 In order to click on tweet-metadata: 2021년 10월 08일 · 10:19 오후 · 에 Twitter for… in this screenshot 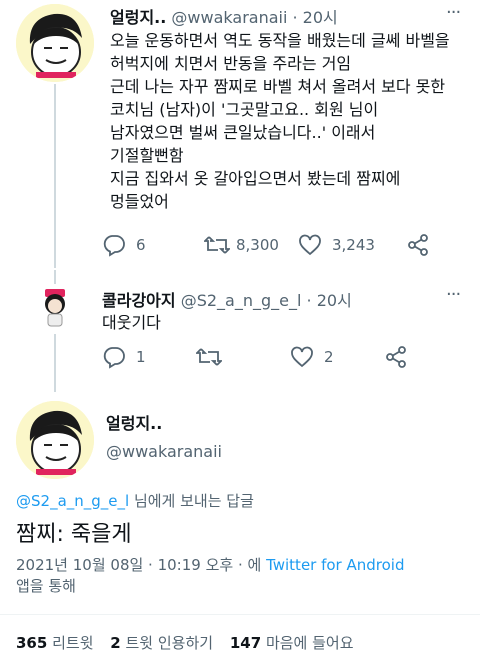, I will do `click(241, 576)`.